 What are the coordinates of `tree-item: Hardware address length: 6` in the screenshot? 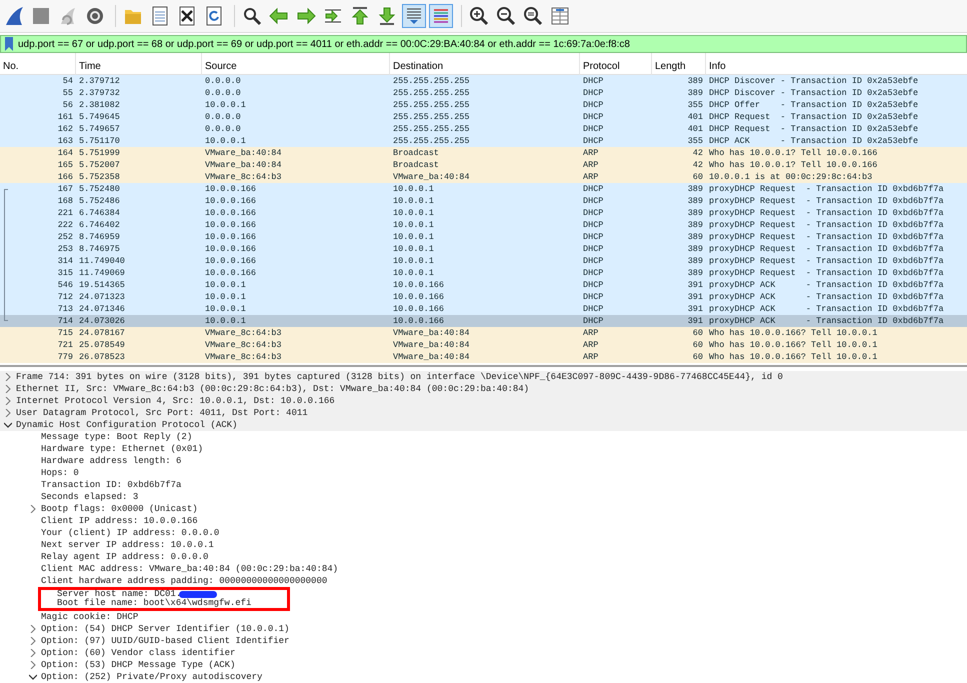 It's located at (111, 461).